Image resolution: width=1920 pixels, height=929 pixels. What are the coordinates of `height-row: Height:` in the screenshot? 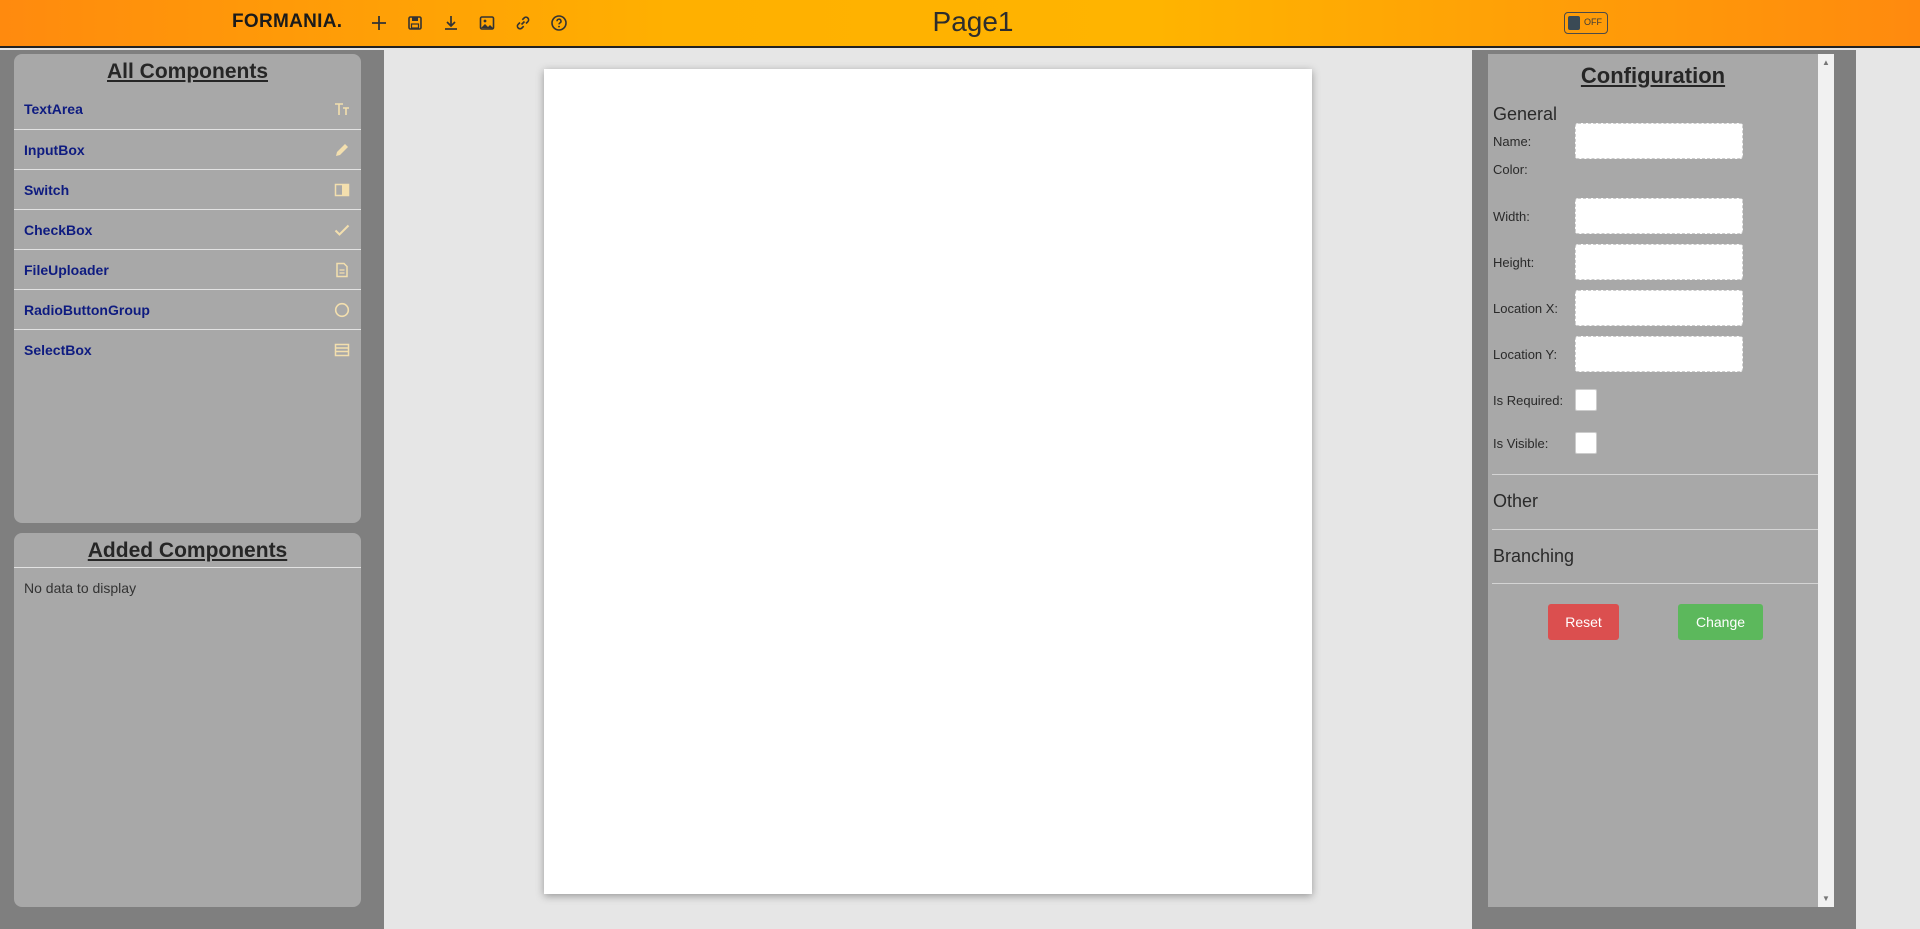 It's located at (1618, 262).